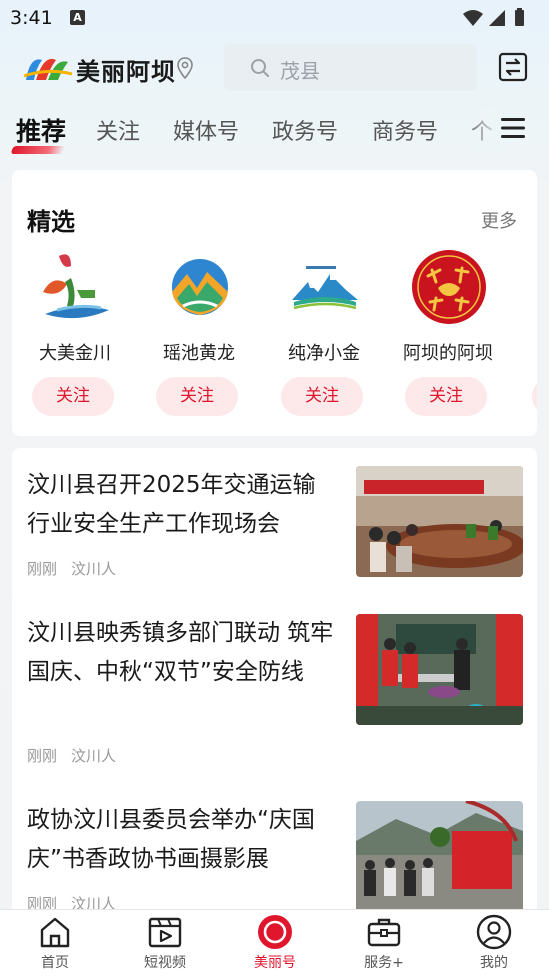 The image size is (549, 977). Describe the element at coordinates (76, 287) in the screenshot. I see `jinchuan-logo-icon` at that location.